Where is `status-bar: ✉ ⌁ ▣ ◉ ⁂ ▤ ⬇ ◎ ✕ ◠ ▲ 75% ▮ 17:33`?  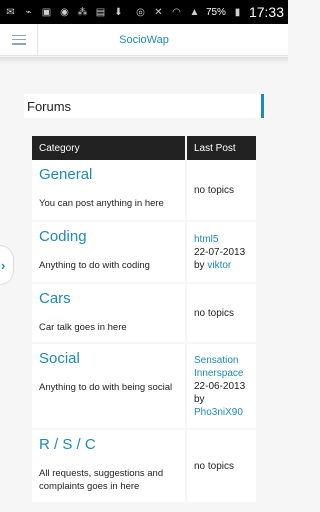 status-bar: ✉ ⌁ ▣ ◉ ⁂ ▤ ⬇ ◎ ✕ ◠ ▲ 75% ▮ 17:33 is located at coordinates (144, 12).